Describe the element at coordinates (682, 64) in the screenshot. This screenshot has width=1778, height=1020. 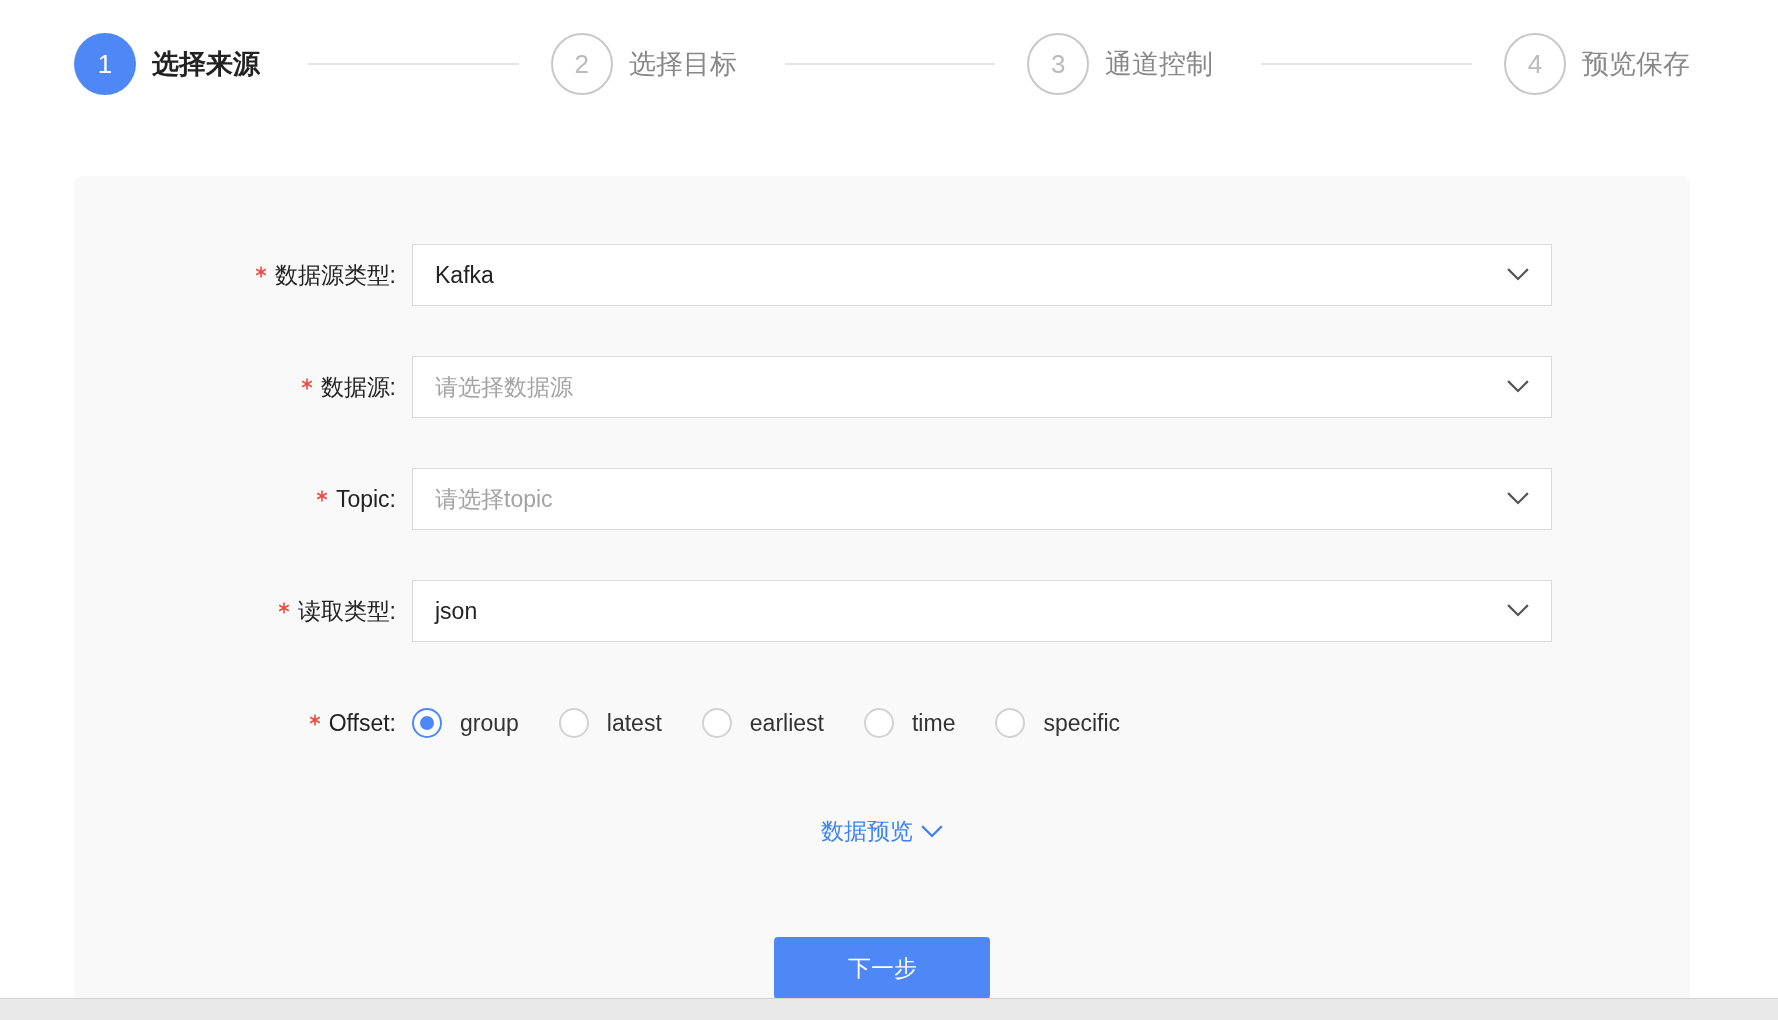
I see `step-label: 选择目标` at that location.